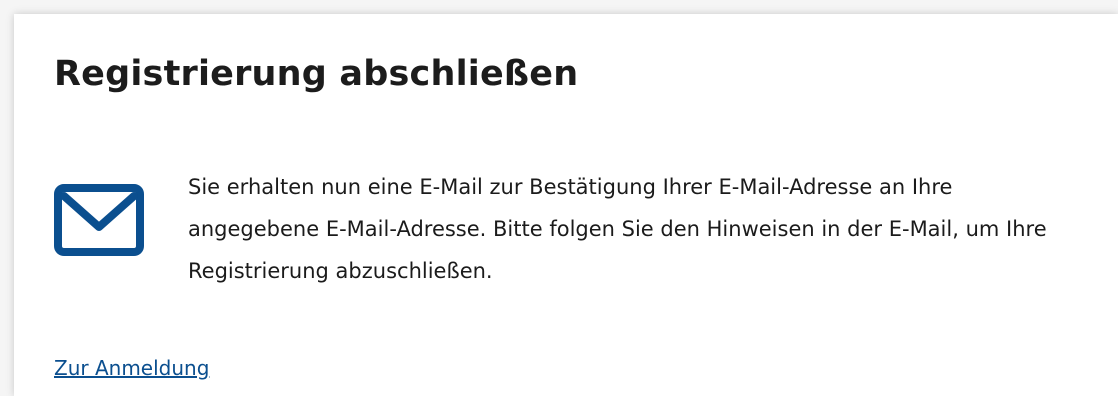 This screenshot has width=1118, height=396. What do you see at coordinates (131, 368) in the screenshot?
I see `login-link: Zur Anmeldung` at bounding box center [131, 368].